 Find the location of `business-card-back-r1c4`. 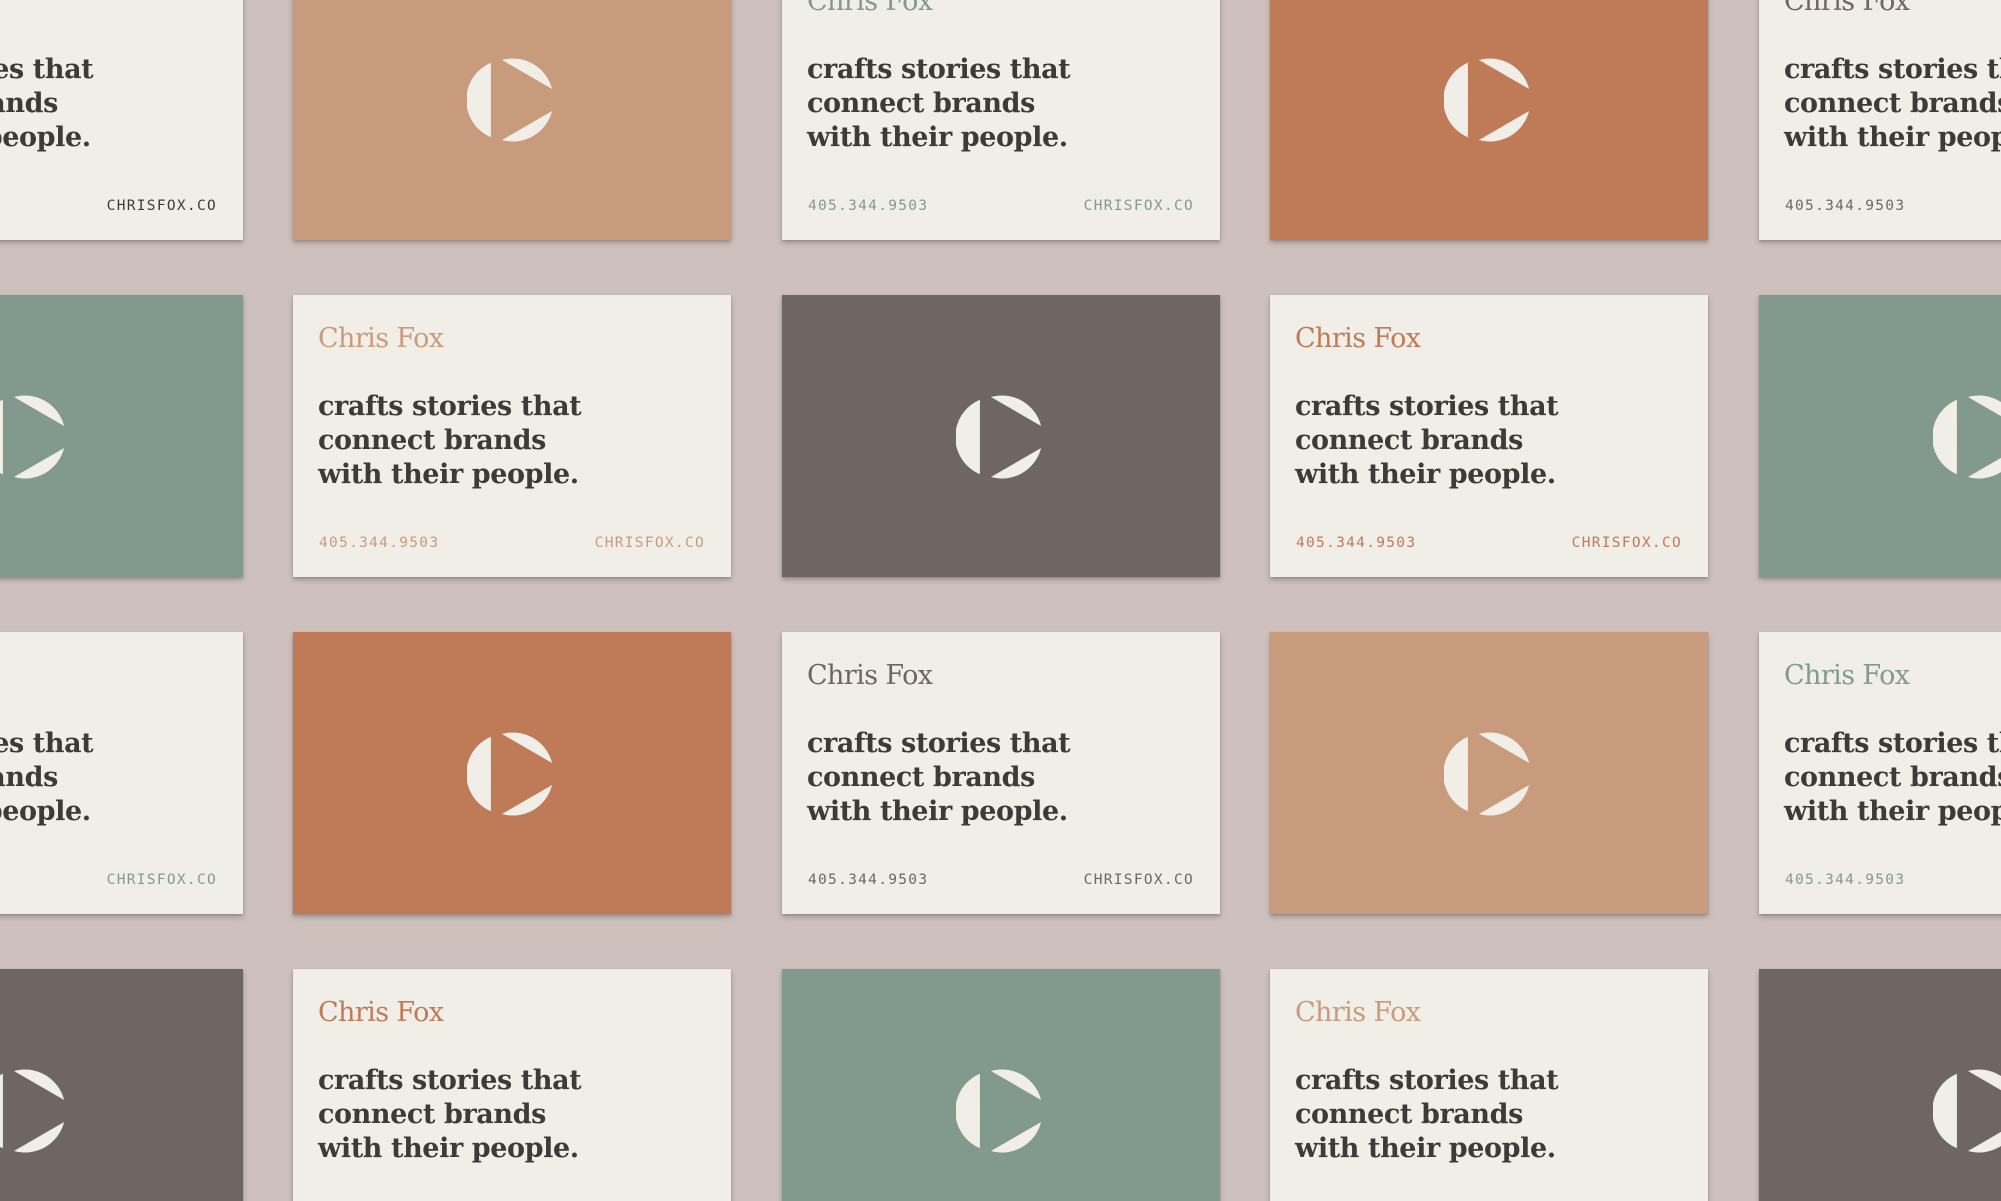

business-card-back-r1c4 is located at coordinates (1489, 120).